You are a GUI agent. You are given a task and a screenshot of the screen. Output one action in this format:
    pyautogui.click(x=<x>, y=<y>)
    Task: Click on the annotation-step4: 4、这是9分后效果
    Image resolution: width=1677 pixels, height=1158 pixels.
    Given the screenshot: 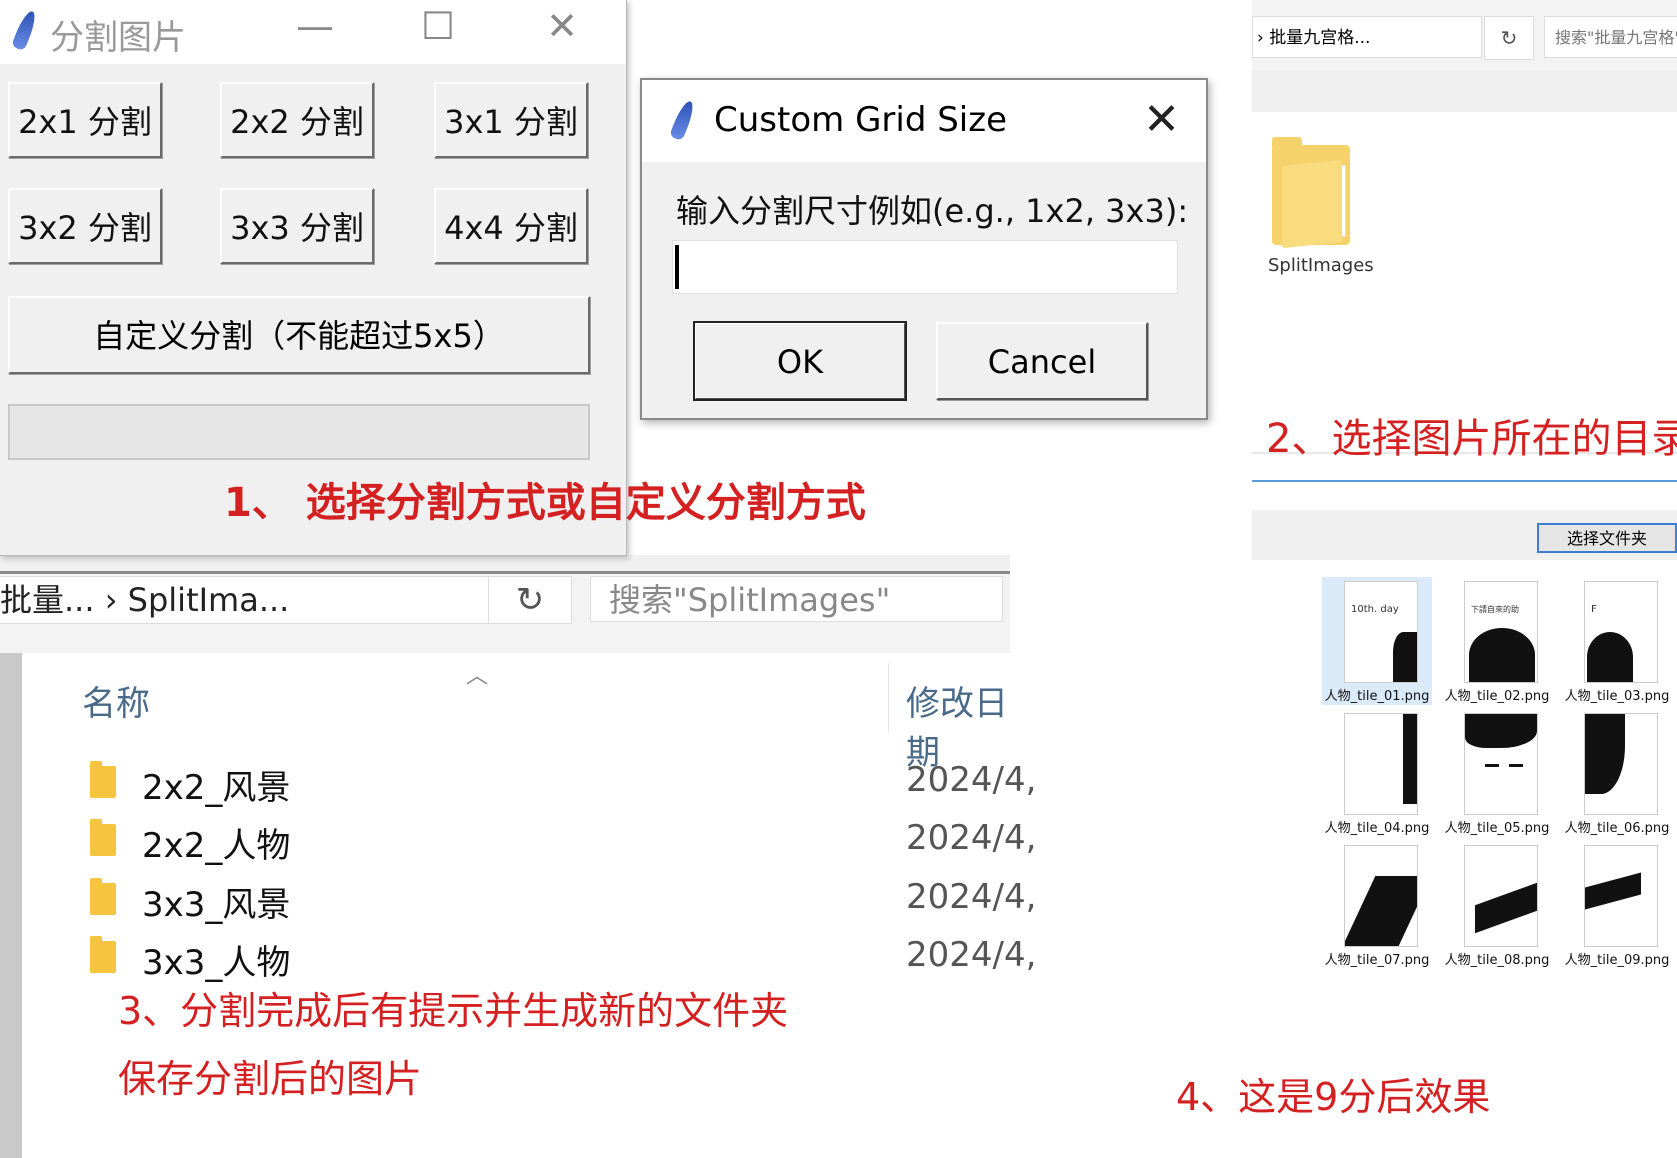 What is the action you would take?
    pyautogui.click(x=1333, y=1097)
    